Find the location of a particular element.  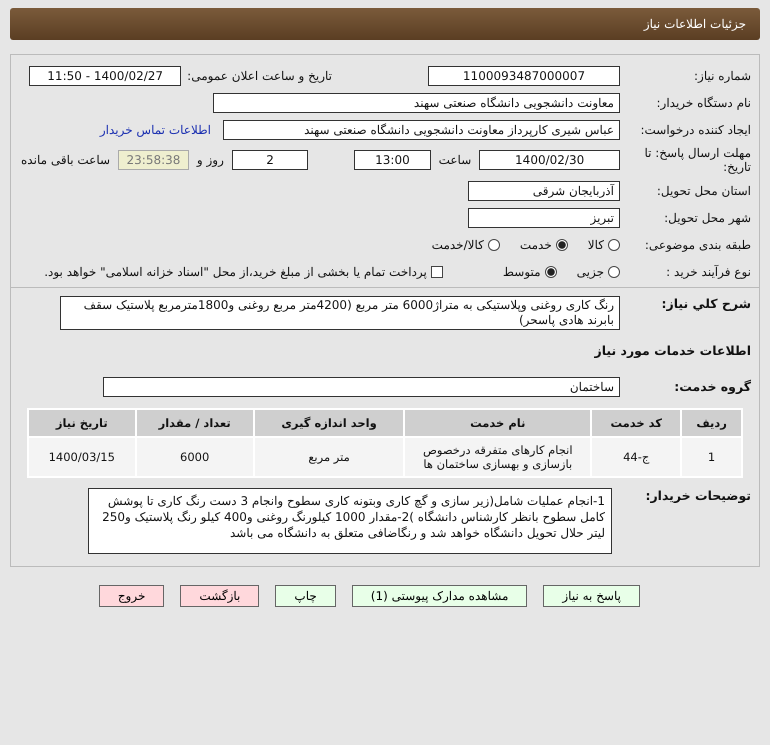

field-label: ساعت is located at coordinates (455, 160).